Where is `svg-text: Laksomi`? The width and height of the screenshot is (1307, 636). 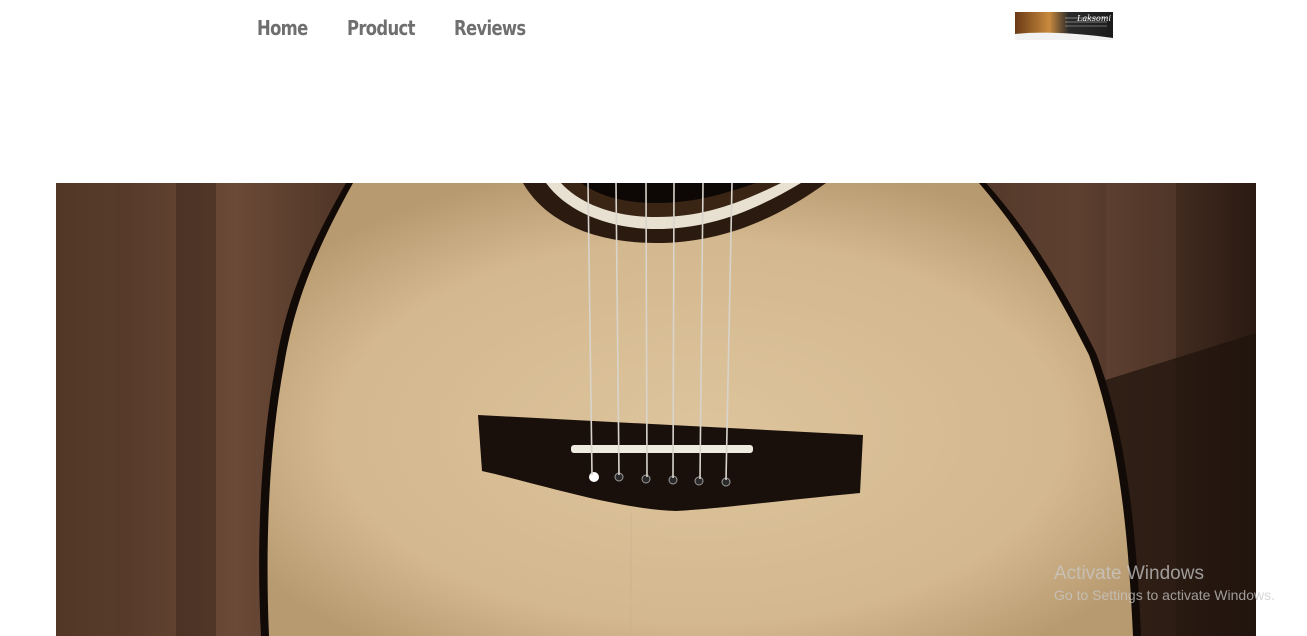
svg-text: Laksomi is located at coordinates (1093, 18).